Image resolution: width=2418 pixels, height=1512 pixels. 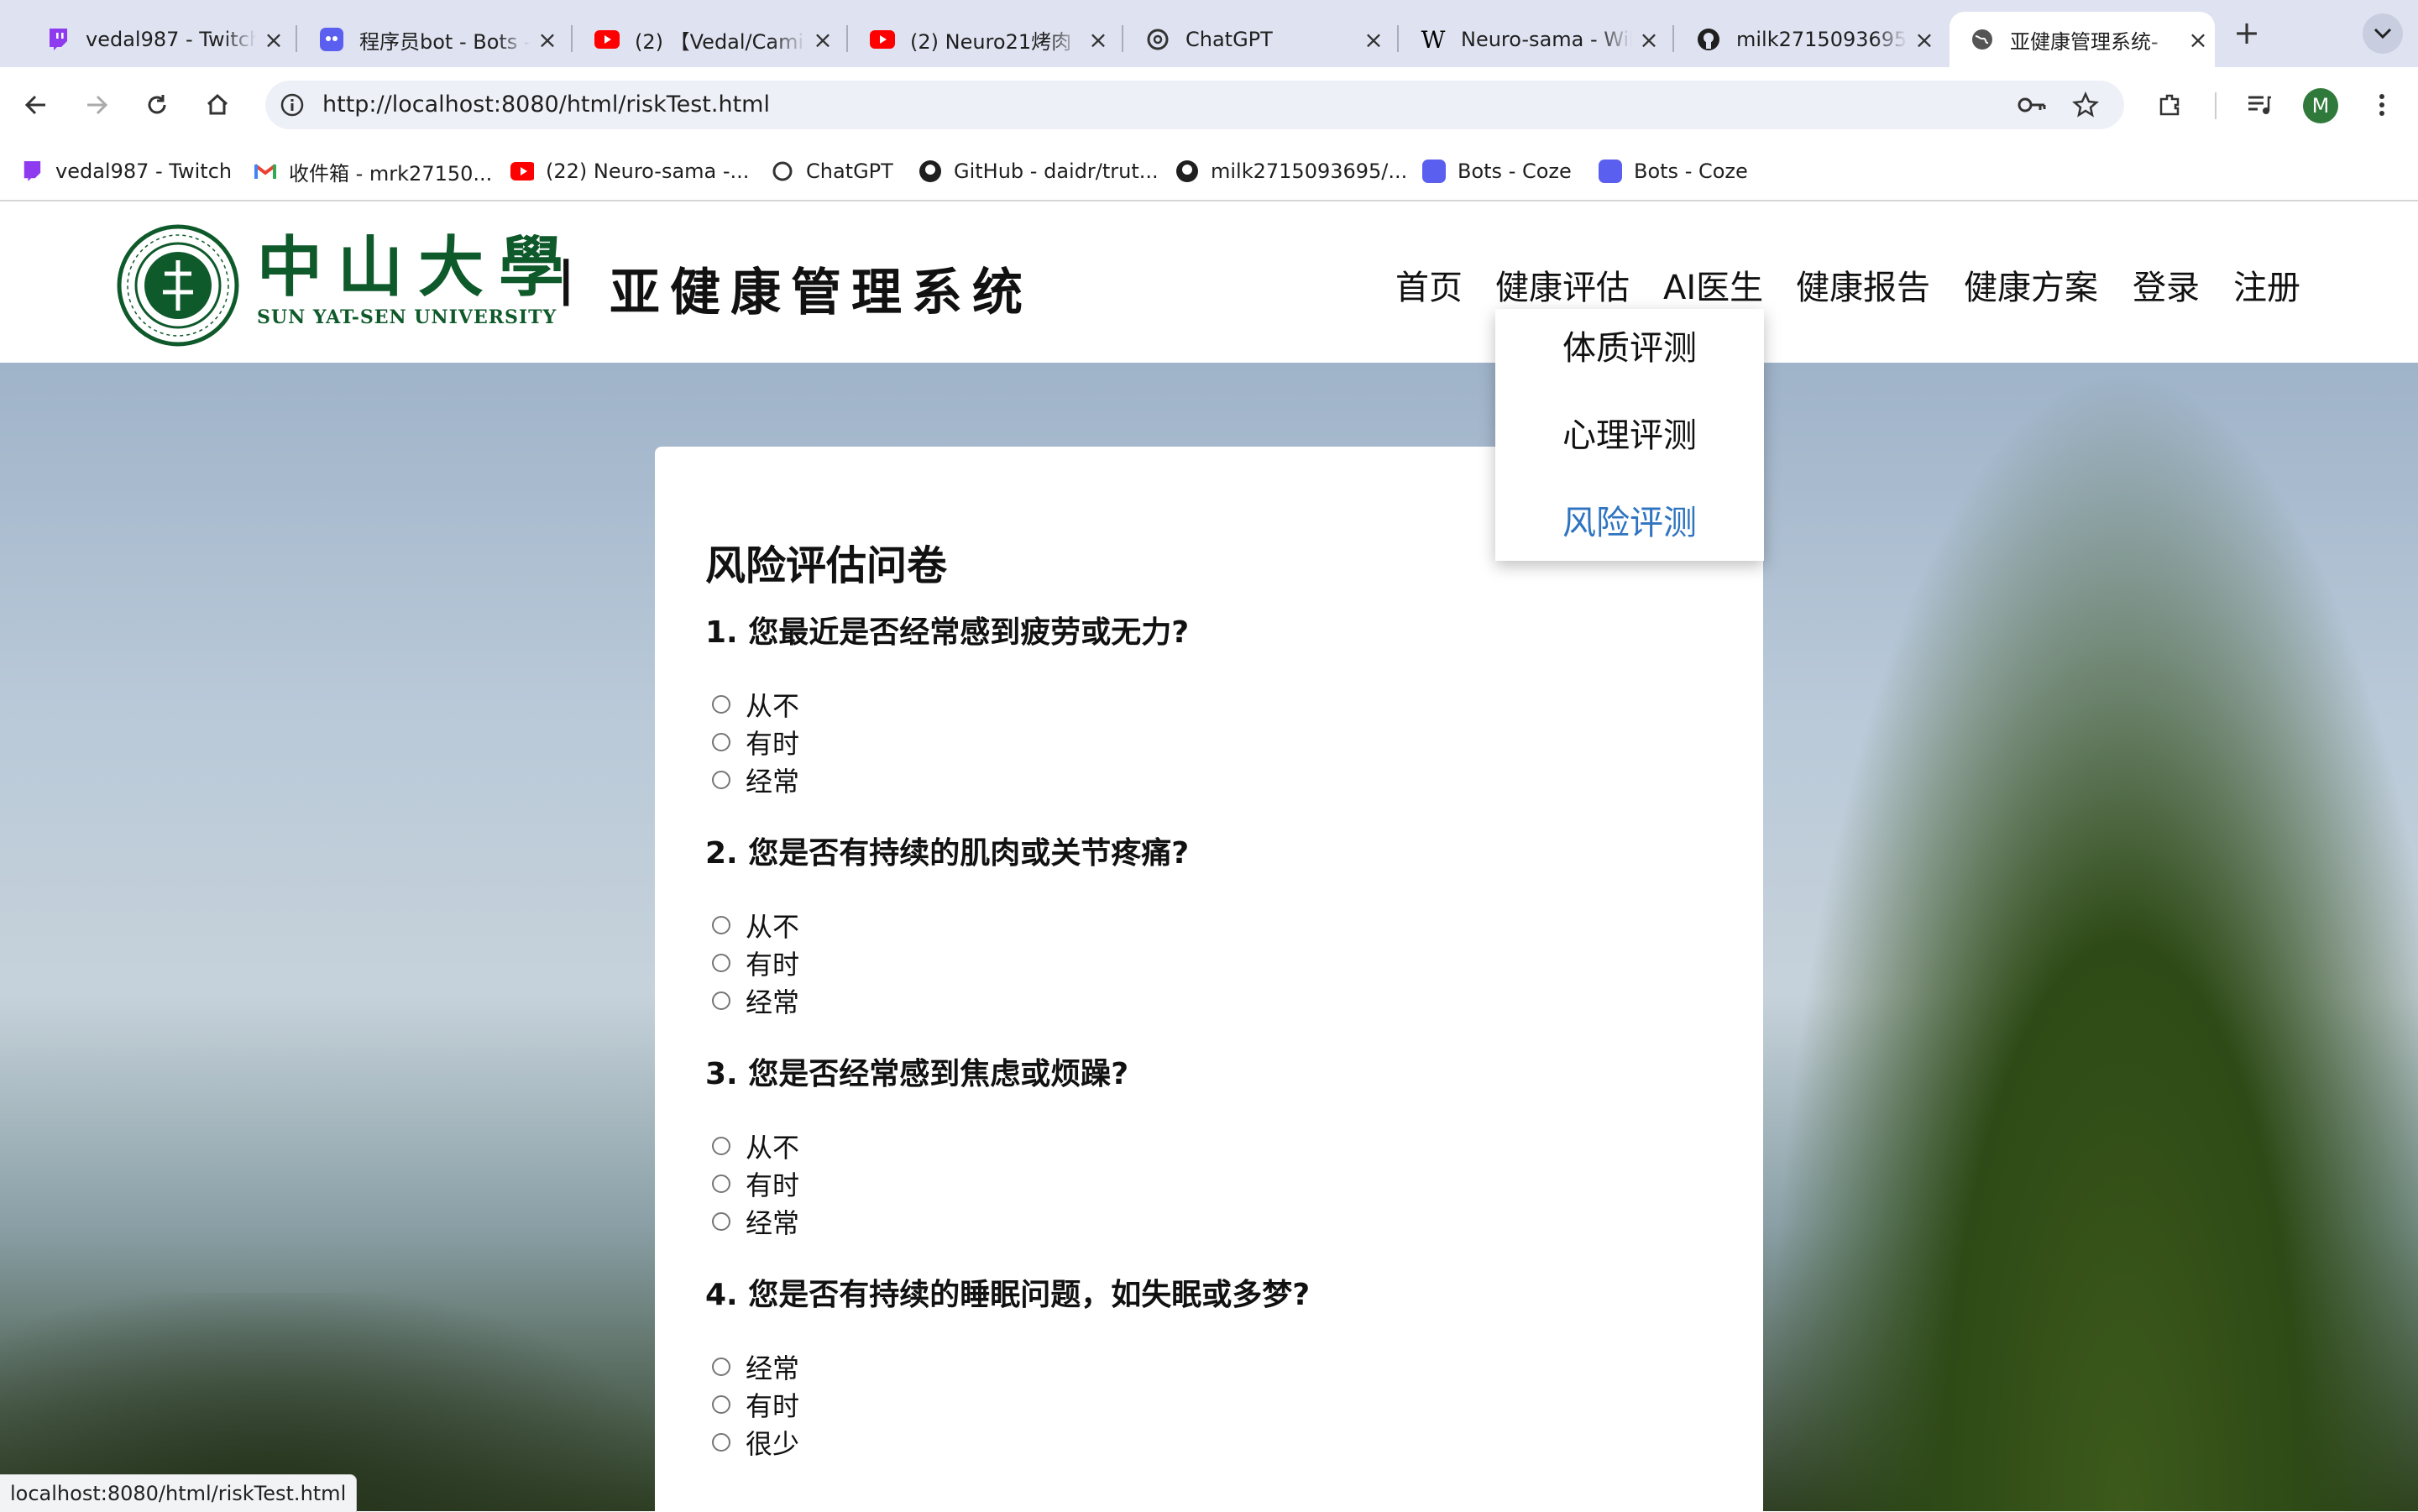 I want to click on tab-github: milk2715093695 ×, so click(x=1808, y=39).